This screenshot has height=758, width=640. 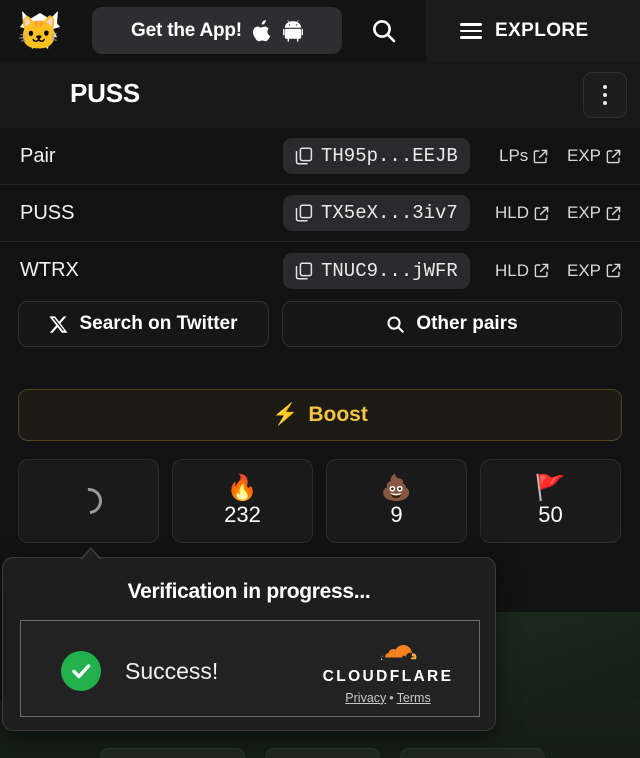 I want to click on avatar-glyph: 🐱, so click(x=39, y=33).